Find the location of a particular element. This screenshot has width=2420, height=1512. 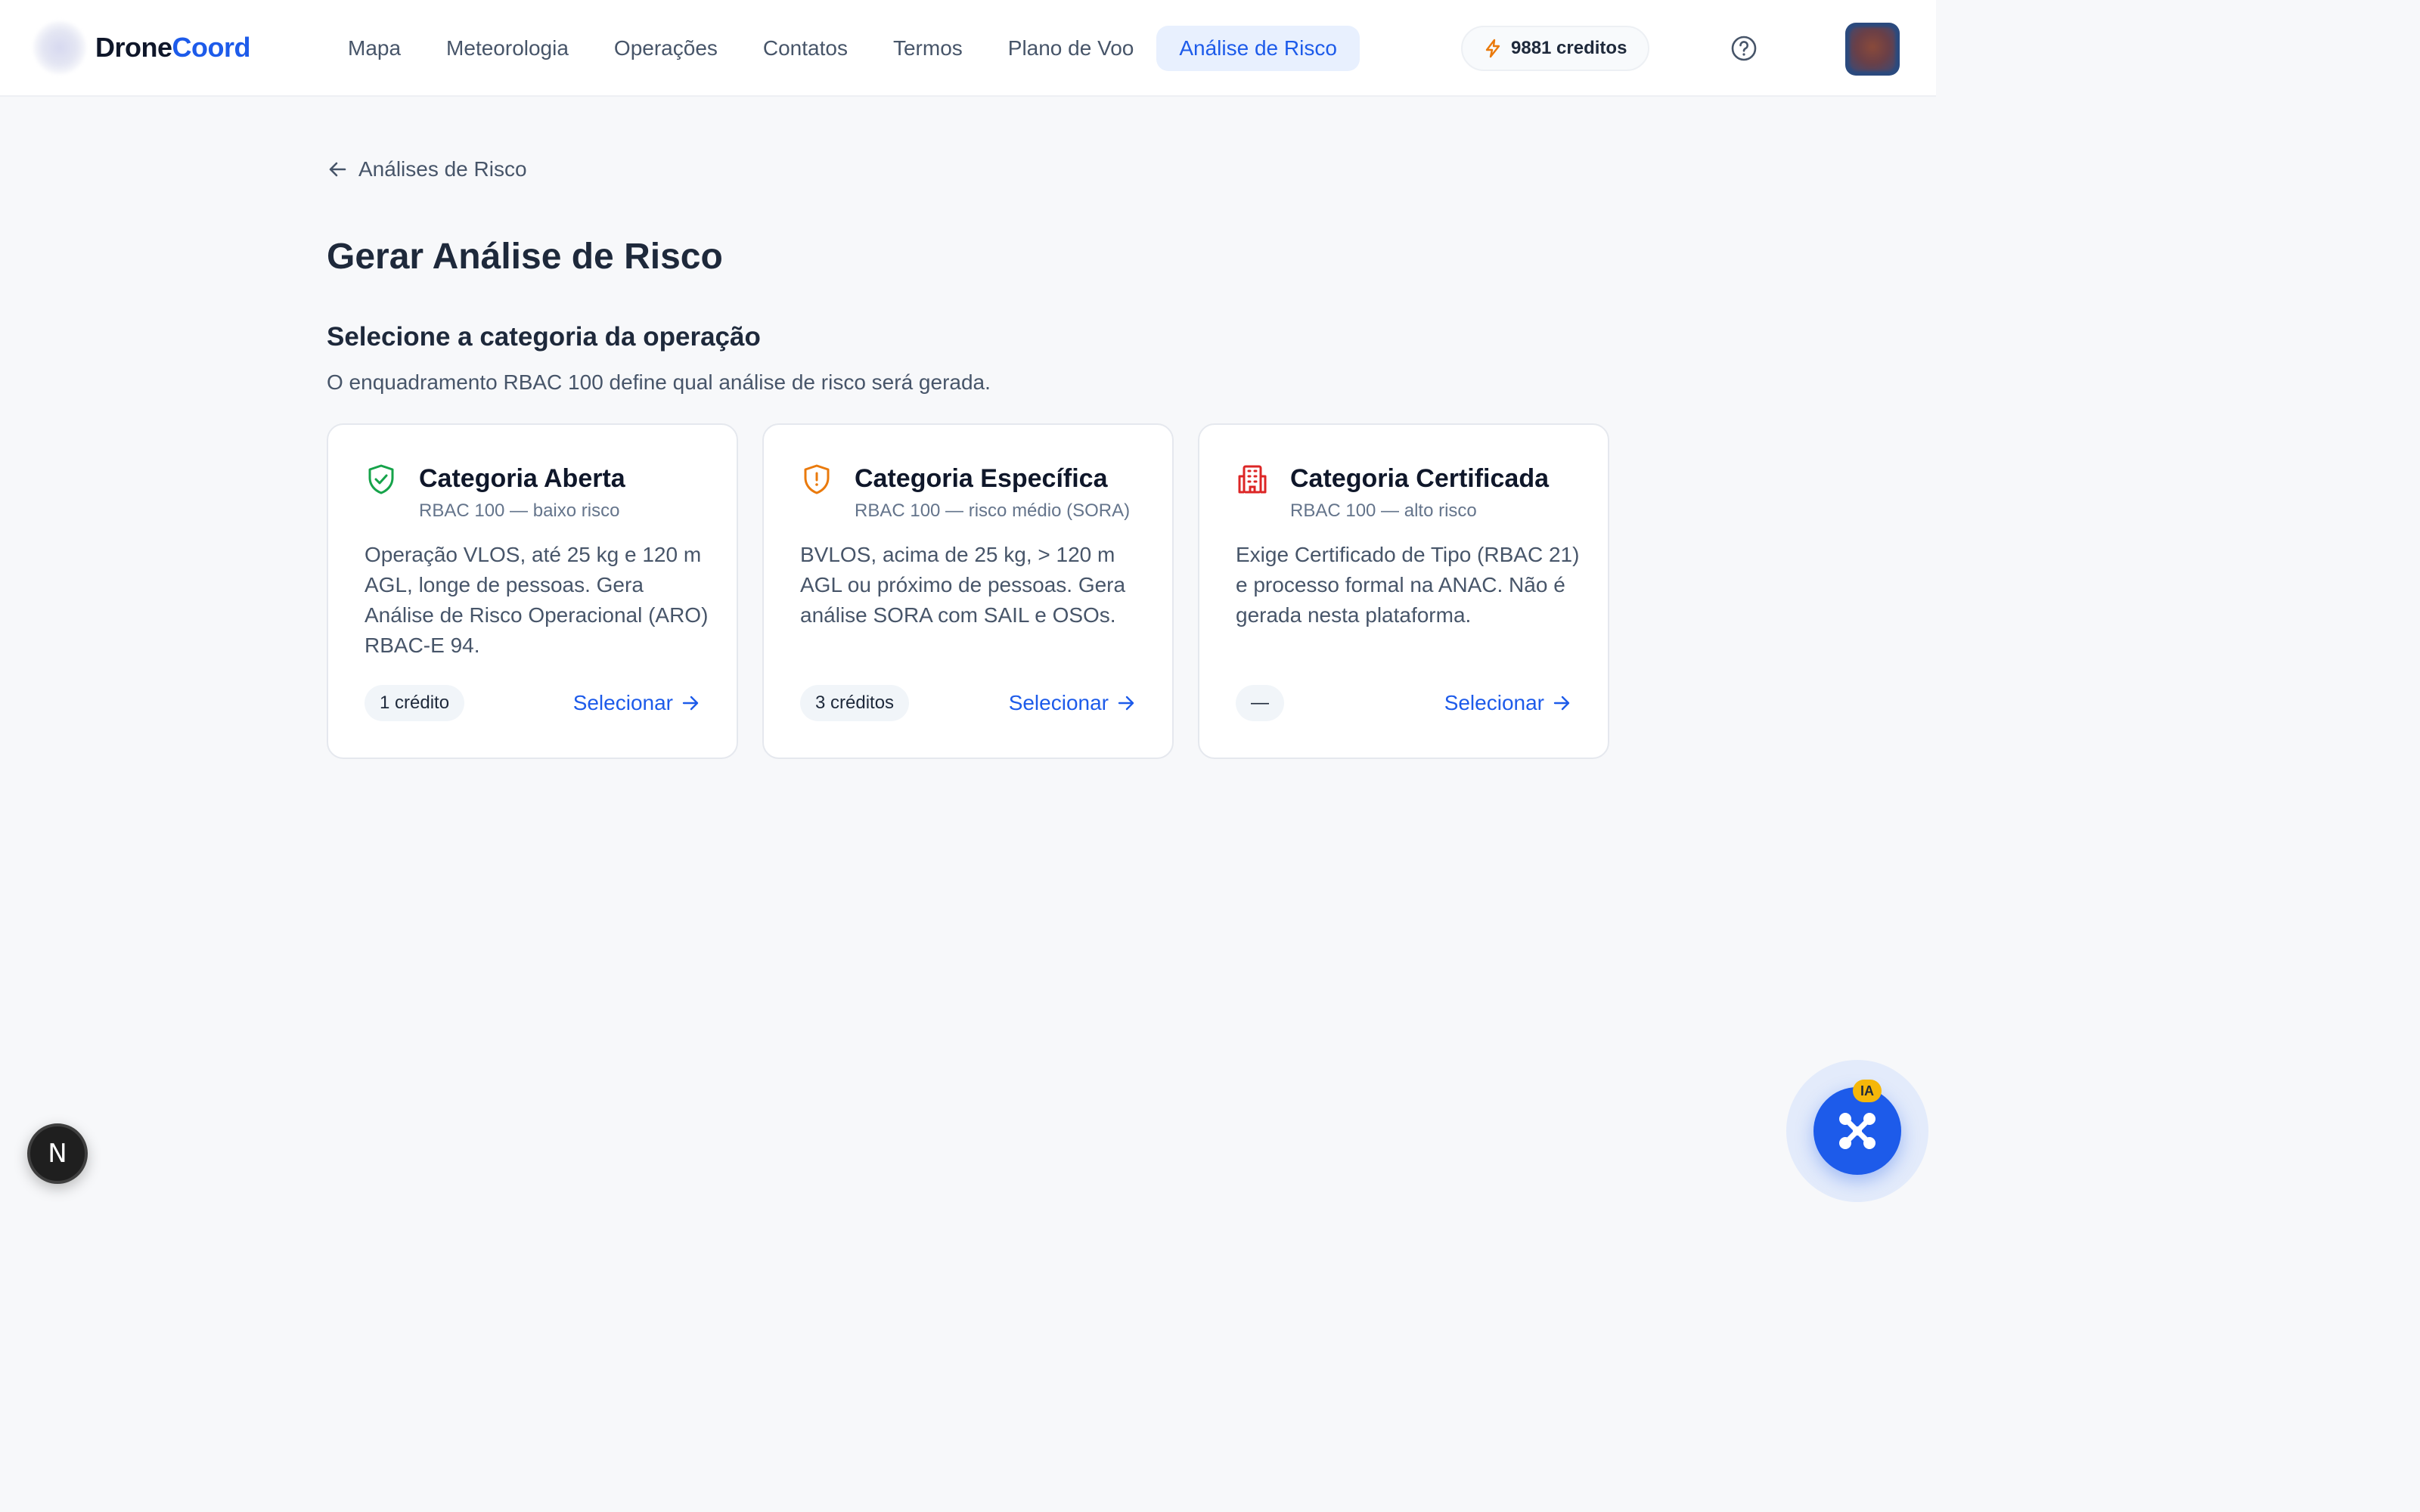

credit-cost-badge: 1 crédito is located at coordinates (415, 703).